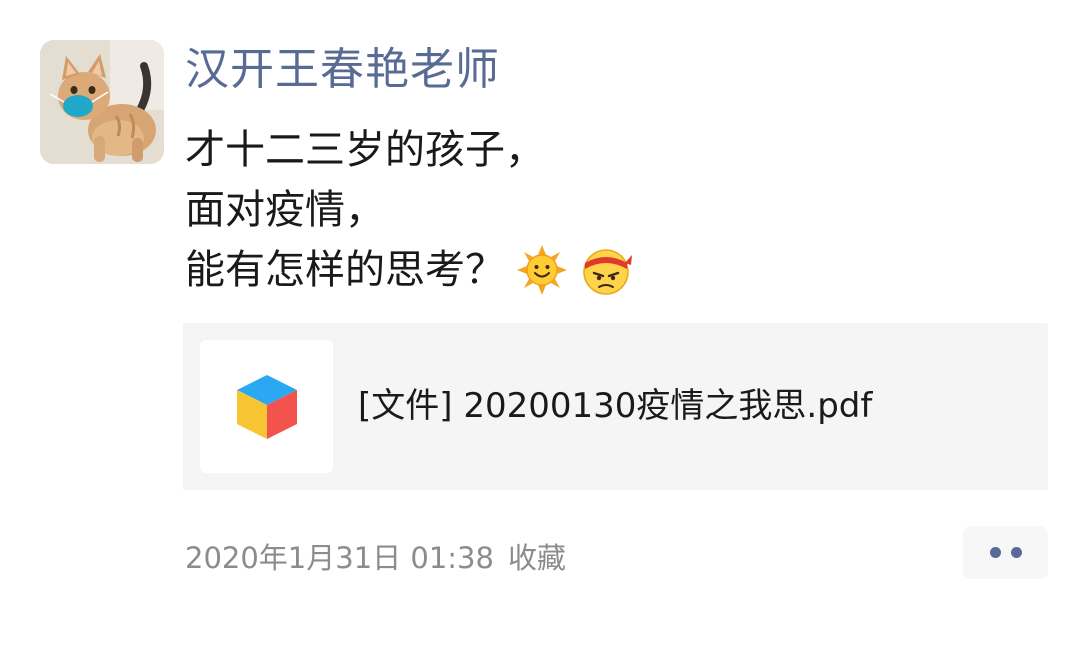 The image size is (1080, 650). I want to click on post-timestamp: 2020年1月31日 01:38, so click(339, 558).